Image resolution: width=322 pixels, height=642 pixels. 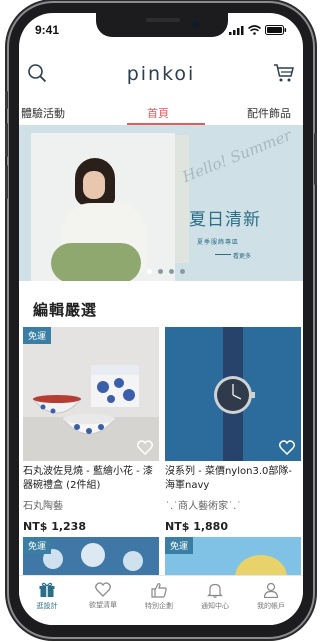 I want to click on category-tabs: 體驗活動 首頁 配件飾品, so click(x=161, y=114).